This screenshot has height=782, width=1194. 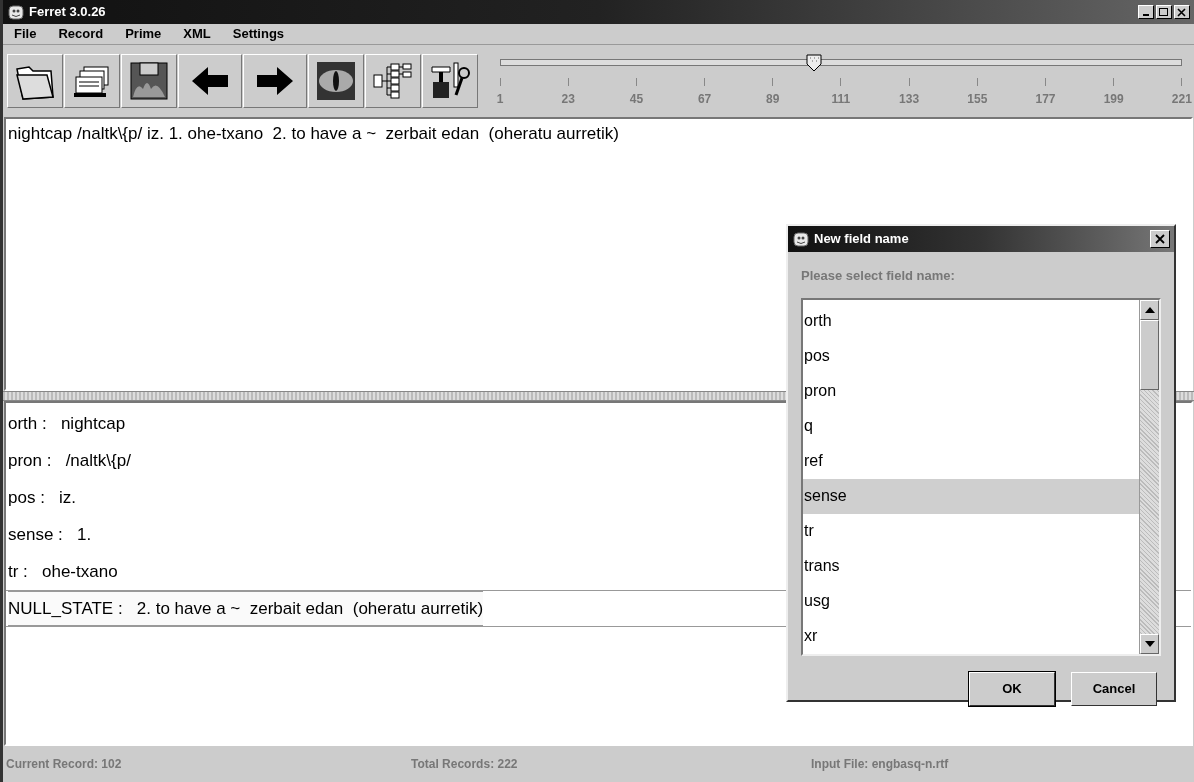 I want to click on status-text: Total Records: 222, so click(x=465, y=764).